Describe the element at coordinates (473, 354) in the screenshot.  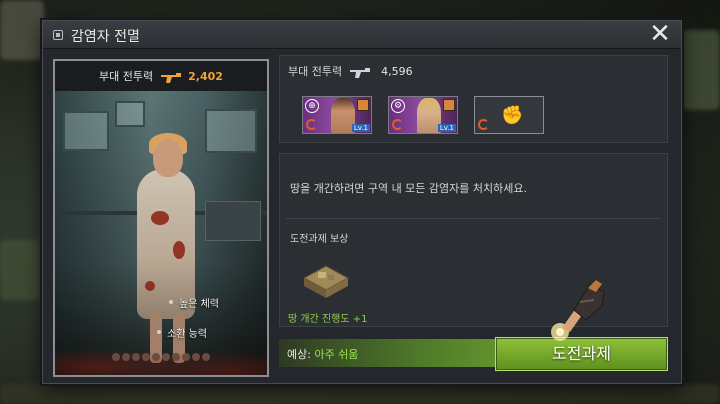
I see `footer-bar: 예상: 아주 쉬움 도전과제` at that location.